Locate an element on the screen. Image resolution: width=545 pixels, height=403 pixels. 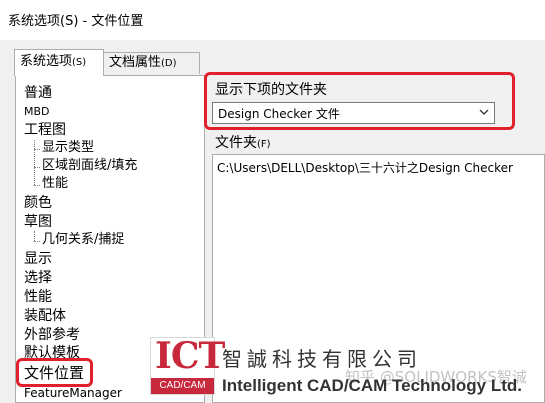
tab-document-properties-label: 文档属性 is located at coordinates (135, 62).